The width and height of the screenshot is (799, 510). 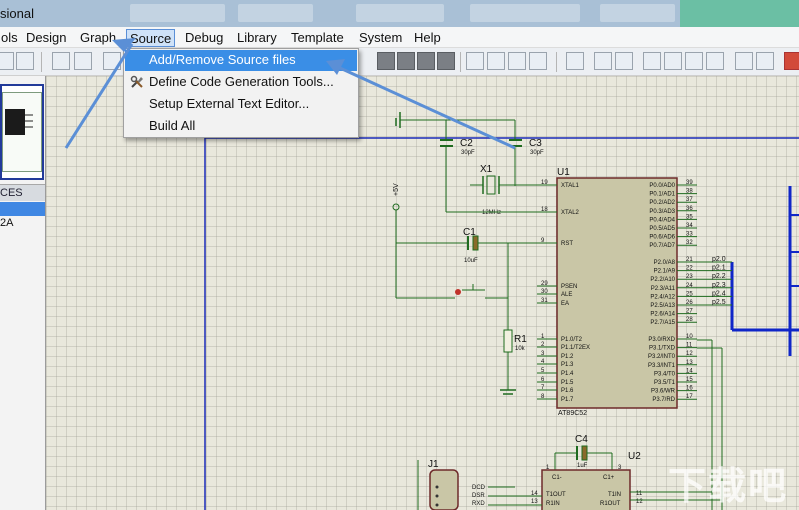 What do you see at coordinates (517, 61) in the screenshot?
I see `make-device-icon` at bounding box center [517, 61].